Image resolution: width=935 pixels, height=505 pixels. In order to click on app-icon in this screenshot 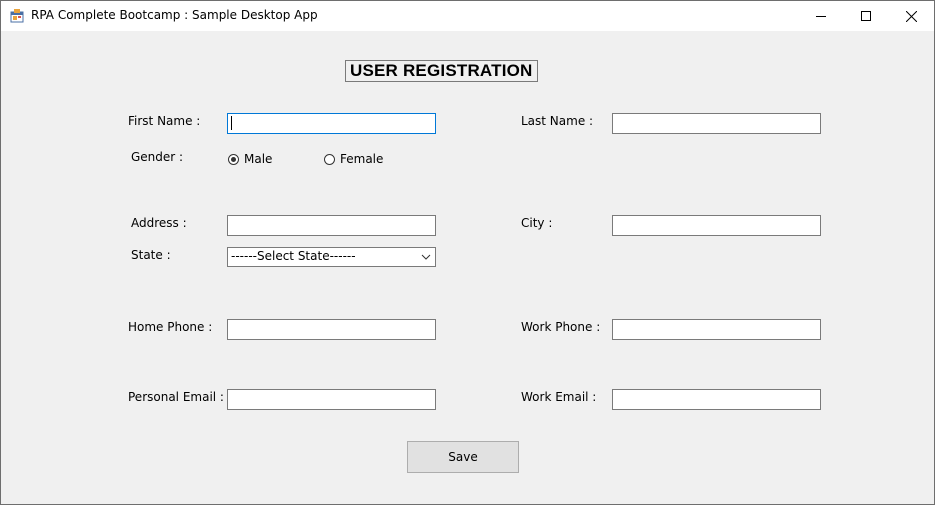, I will do `click(17, 16)`.